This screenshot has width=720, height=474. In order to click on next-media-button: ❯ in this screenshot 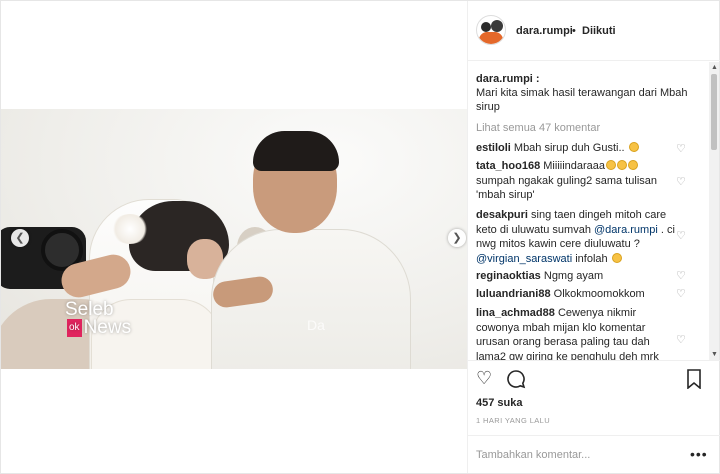, I will do `click(457, 238)`.